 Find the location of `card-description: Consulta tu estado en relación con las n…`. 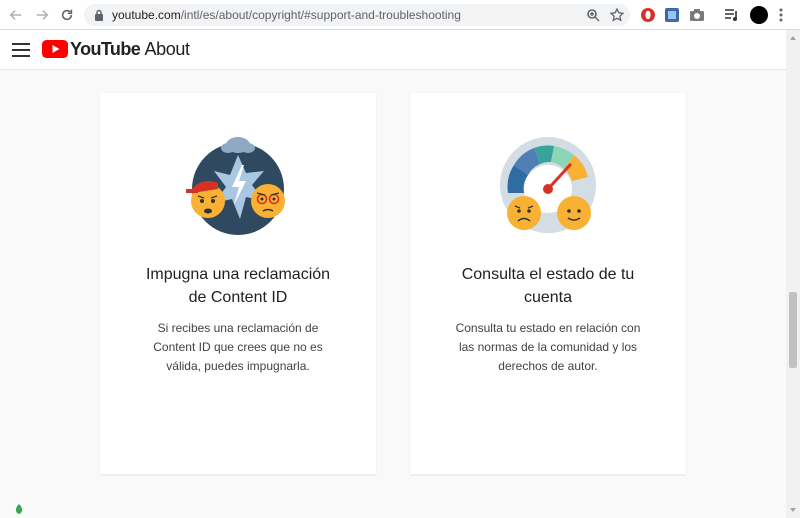

card-description: Consulta tu estado en relación con las n… is located at coordinates (548, 347).